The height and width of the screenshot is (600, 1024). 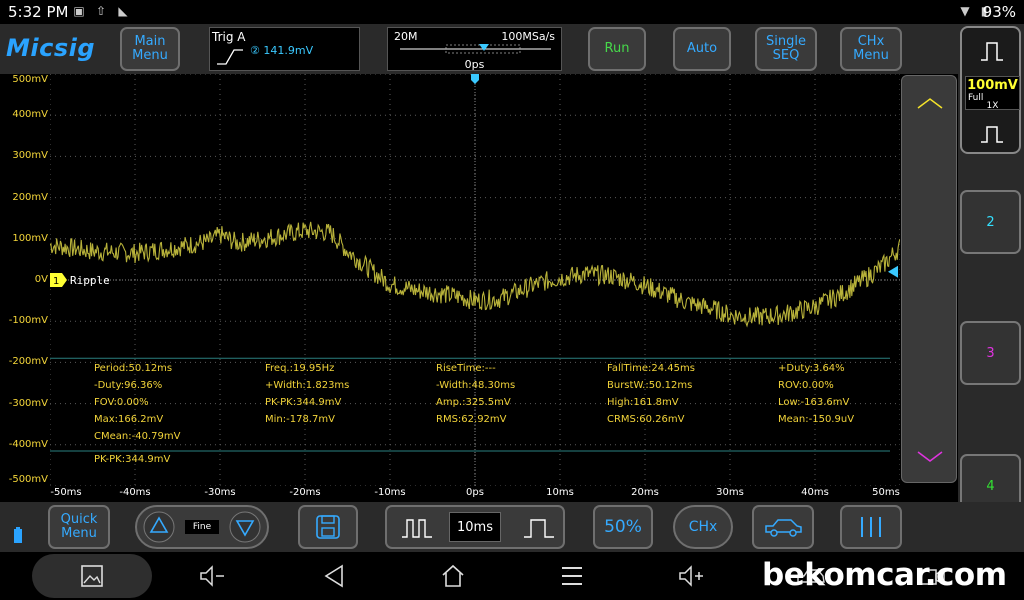 What do you see at coordinates (132, 459) in the screenshot?
I see `cursor-pkpk-readout: PK-PK:344.9mV` at bounding box center [132, 459].